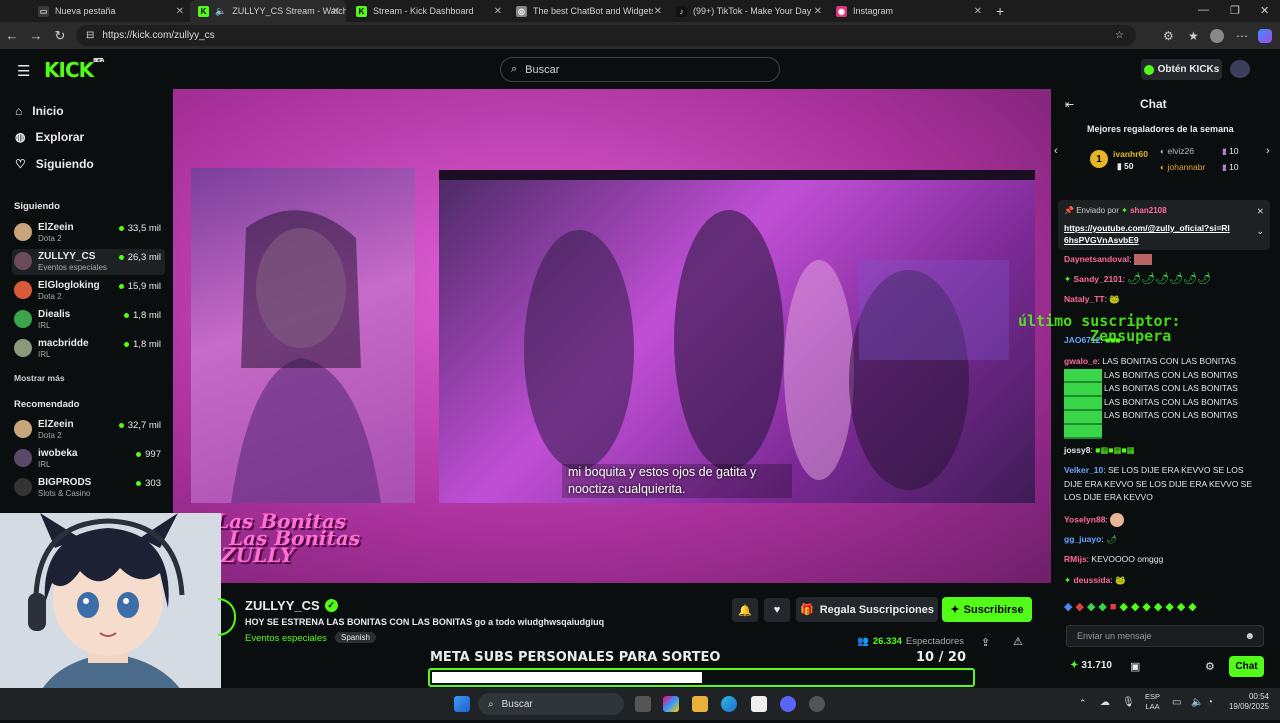  Describe the element at coordinates (1105, 702) in the screenshot. I see `cloud-icon: ☁` at that location.